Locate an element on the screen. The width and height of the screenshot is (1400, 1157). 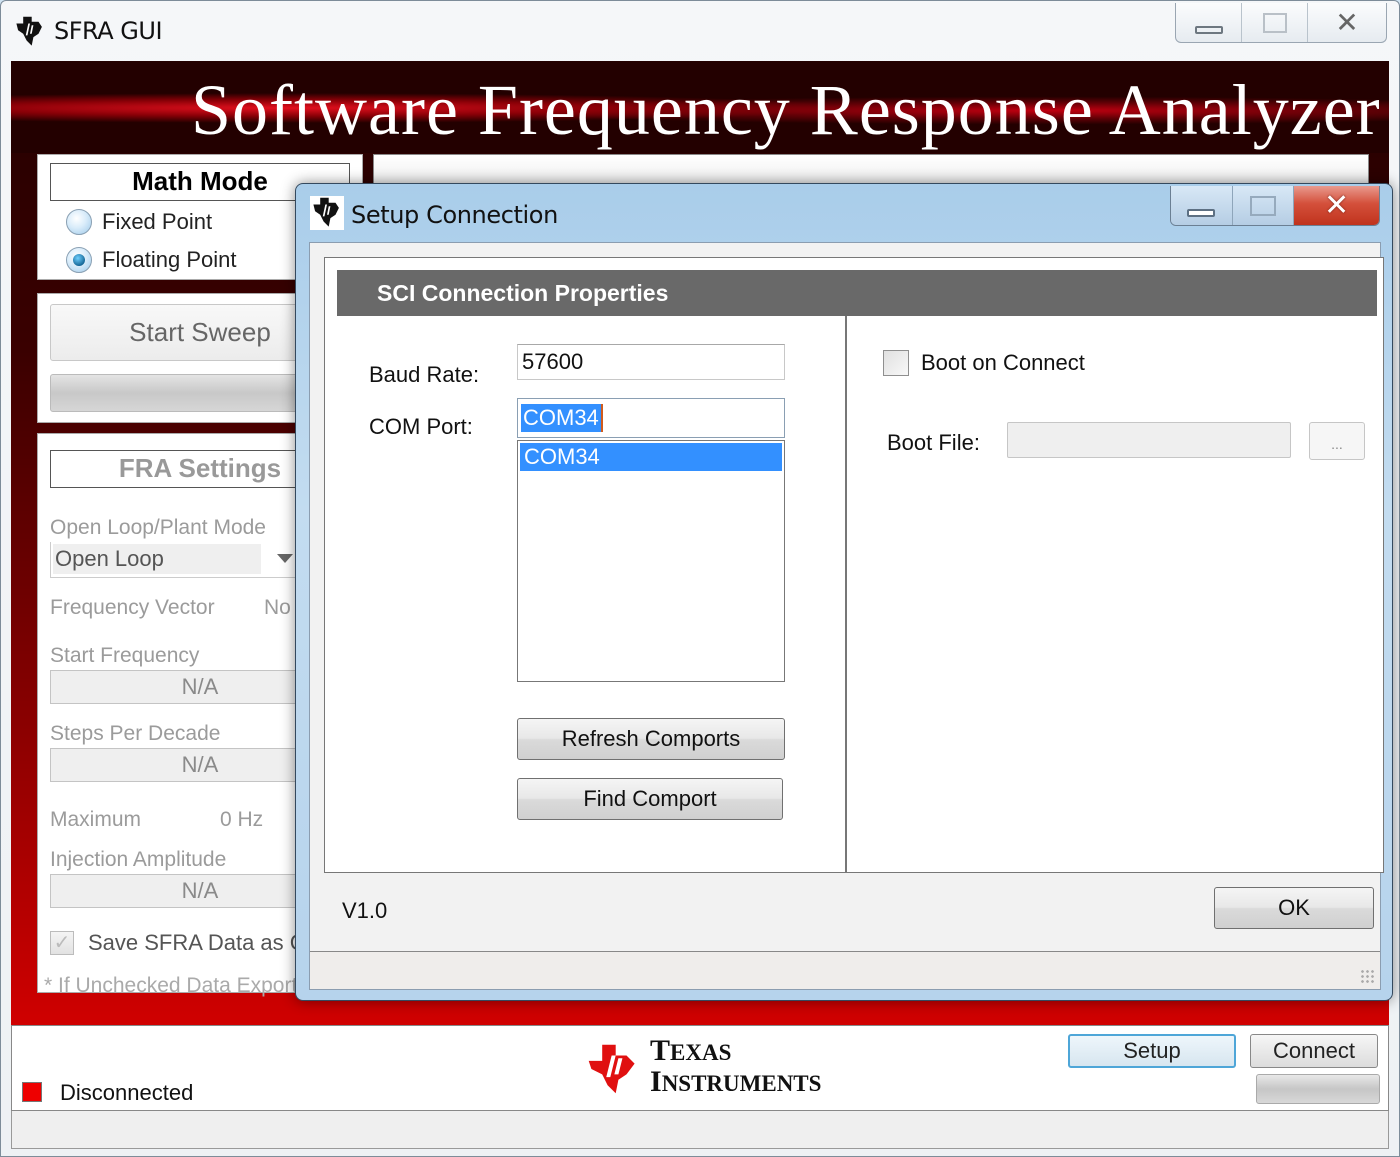
radio-floating-point: Floating Point is located at coordinates (151, 260).